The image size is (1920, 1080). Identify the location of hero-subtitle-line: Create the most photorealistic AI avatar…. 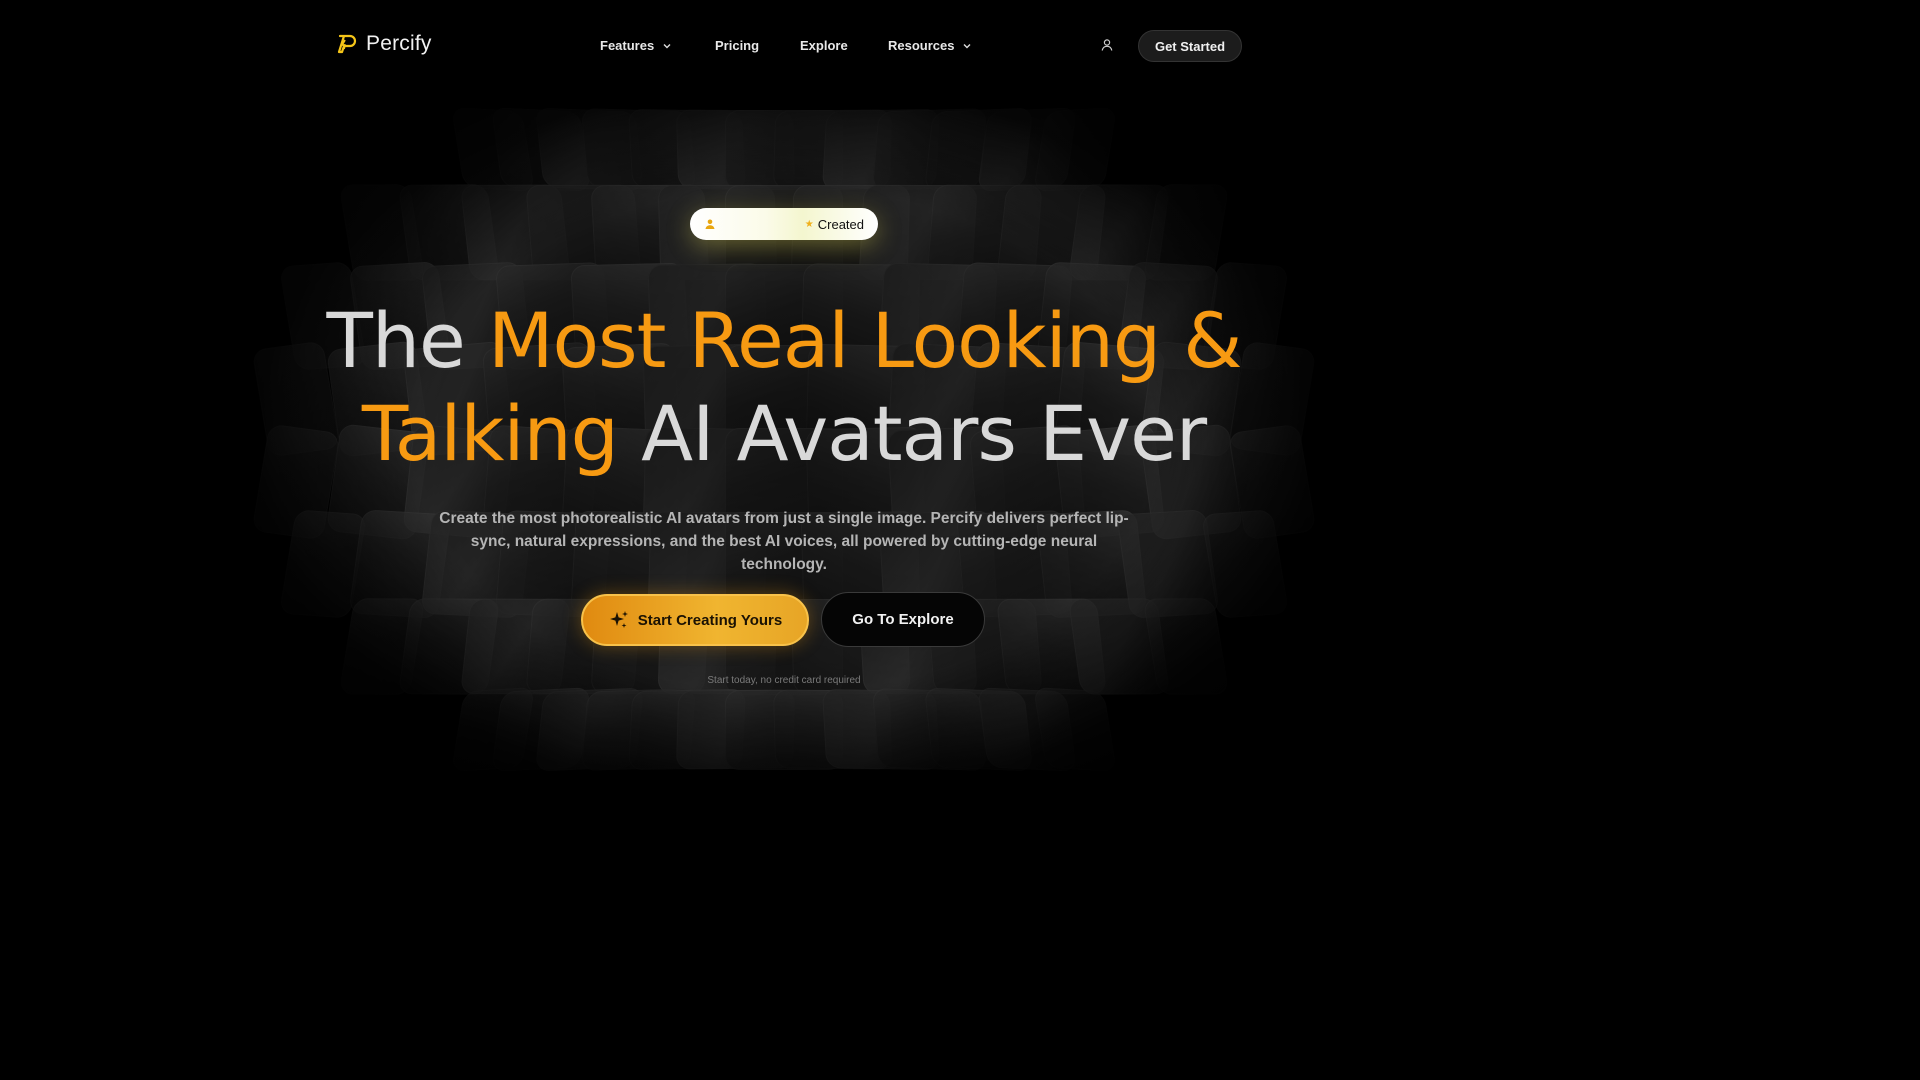
(784, 518).